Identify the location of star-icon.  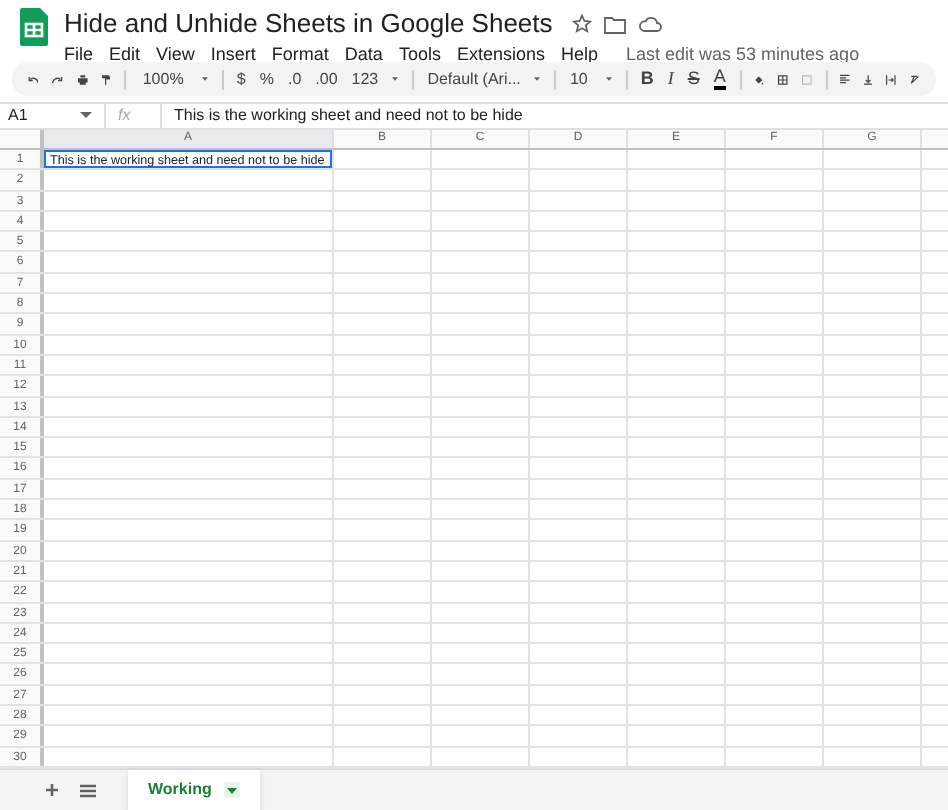
(582, 24).